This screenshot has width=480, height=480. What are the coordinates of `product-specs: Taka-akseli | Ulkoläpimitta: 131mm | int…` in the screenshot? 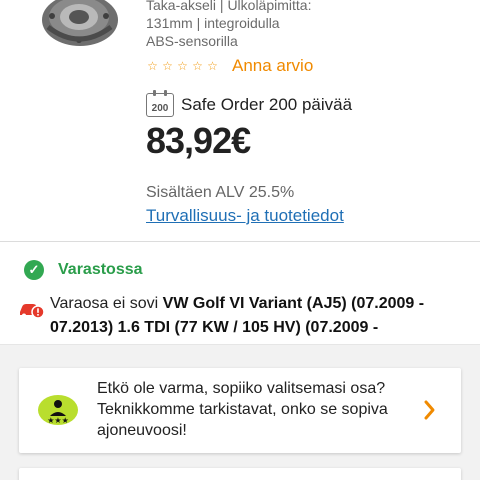 It's located at (306, 25).